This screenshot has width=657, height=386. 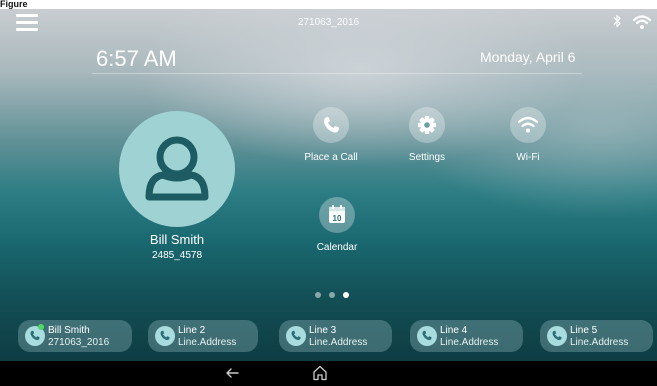 I want to click on page-dot-active, so click(x=346, y=295).